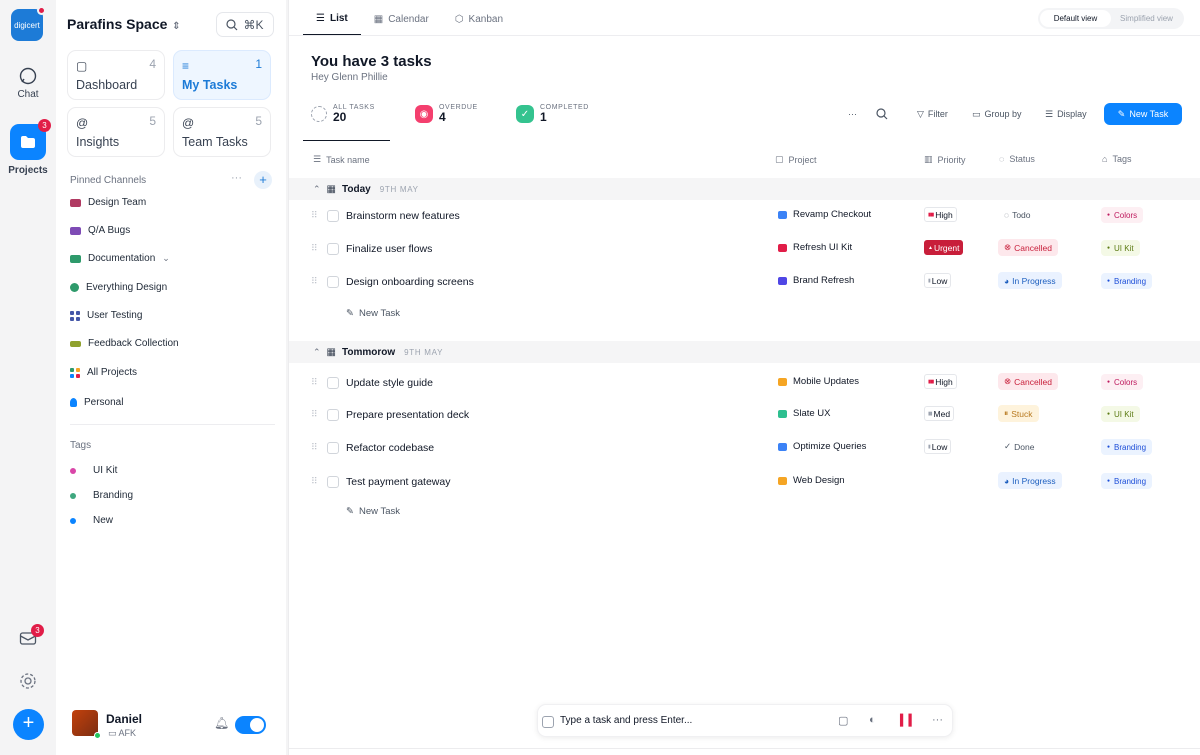 This screenshot has width=1200, height=755. I want to click on stat-all-tasks: ALL TASKS 20, so click(343, 114).